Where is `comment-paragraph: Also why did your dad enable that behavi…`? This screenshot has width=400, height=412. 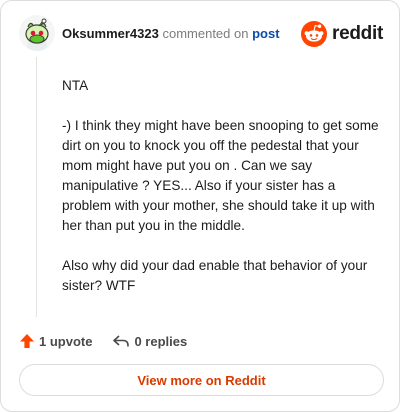
comment-paragraph: Also why did your dad enable that behavi… is located at coordinates (215, 275).